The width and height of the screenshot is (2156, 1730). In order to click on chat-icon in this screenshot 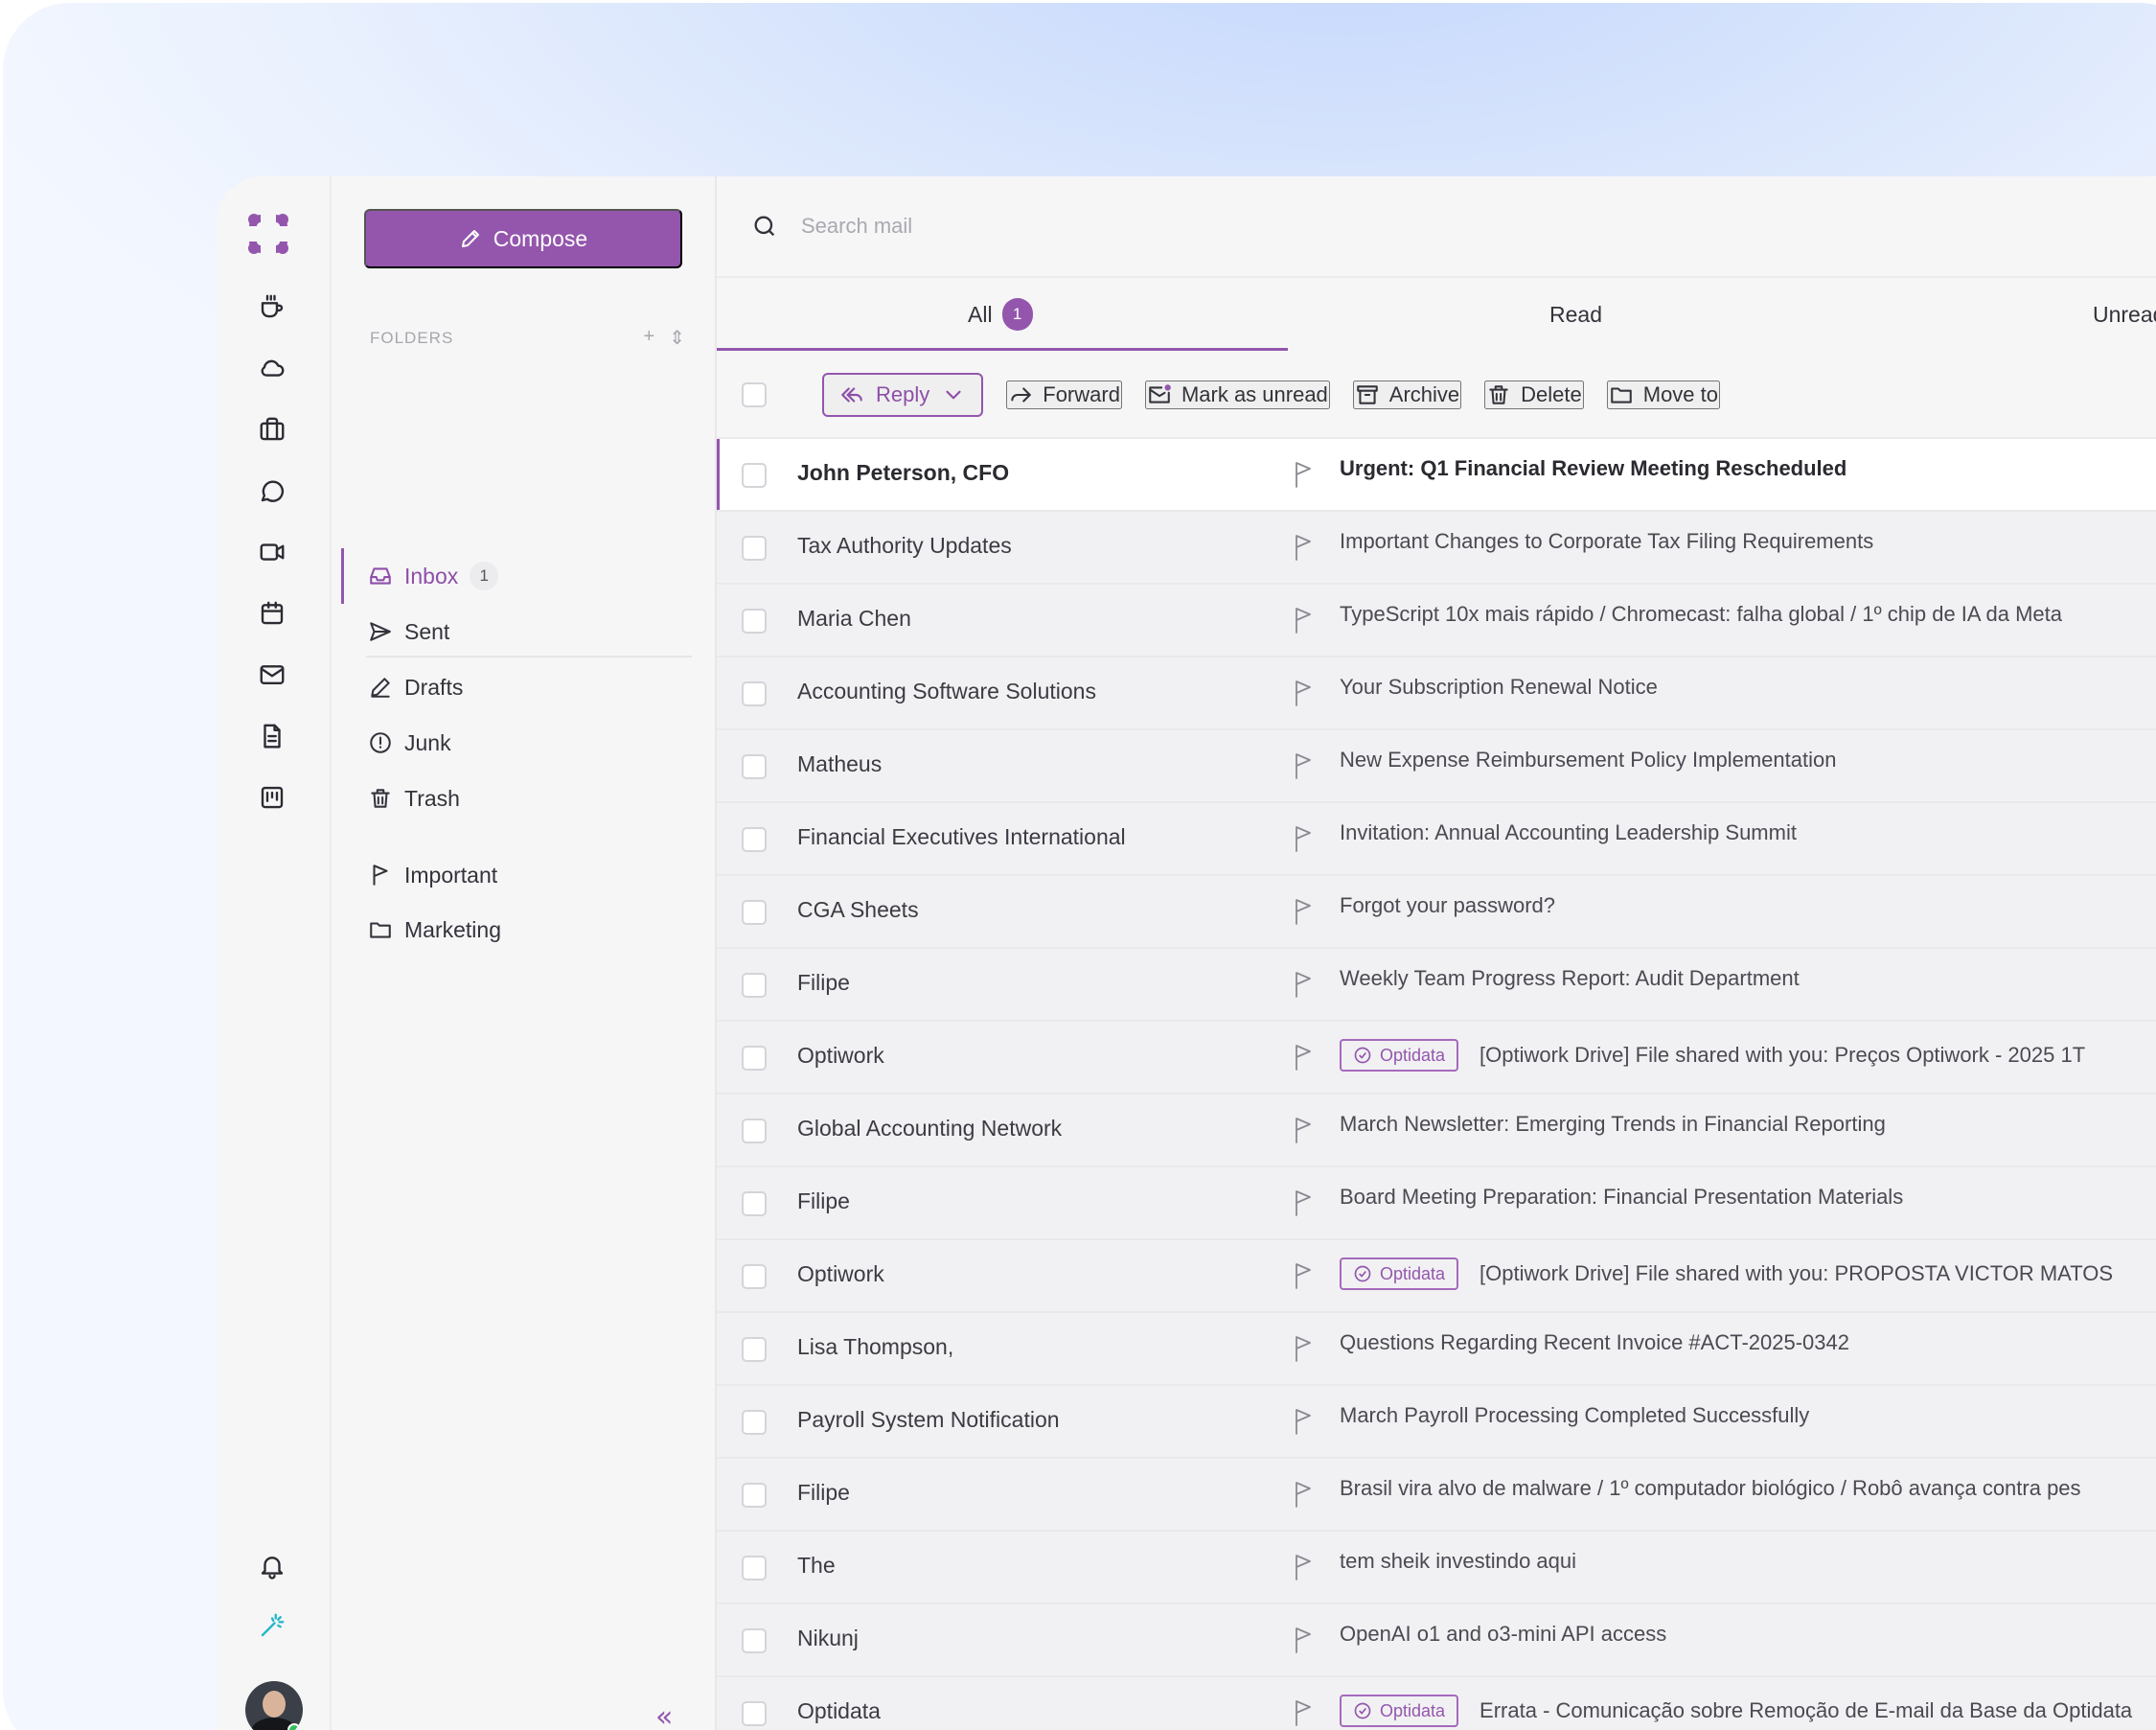, I will do `click(272, 490)`.